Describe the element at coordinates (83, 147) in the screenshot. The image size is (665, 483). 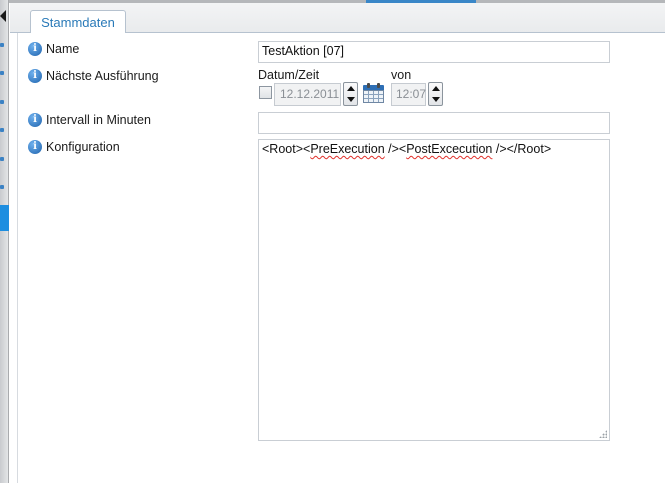
I see `config-label: Konfiguration` at that location.